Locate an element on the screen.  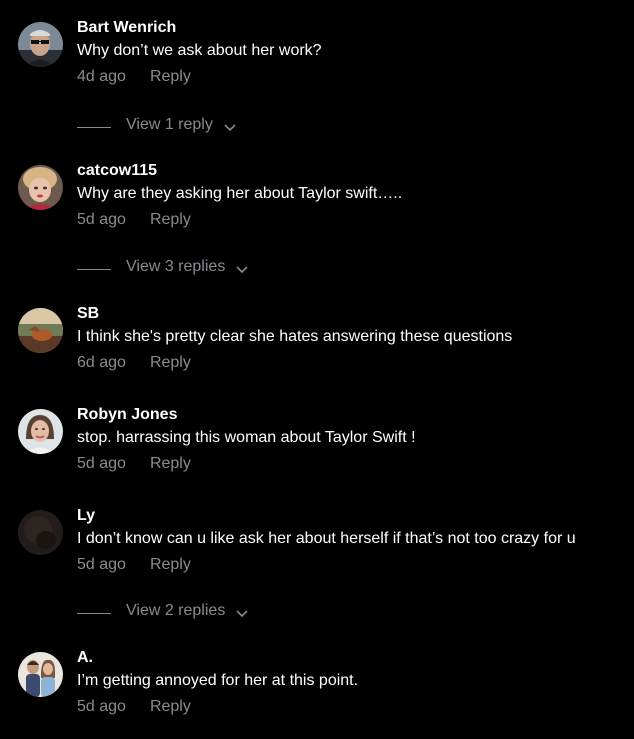
comment-username: catcow115 is located at coordinates (117, 171).